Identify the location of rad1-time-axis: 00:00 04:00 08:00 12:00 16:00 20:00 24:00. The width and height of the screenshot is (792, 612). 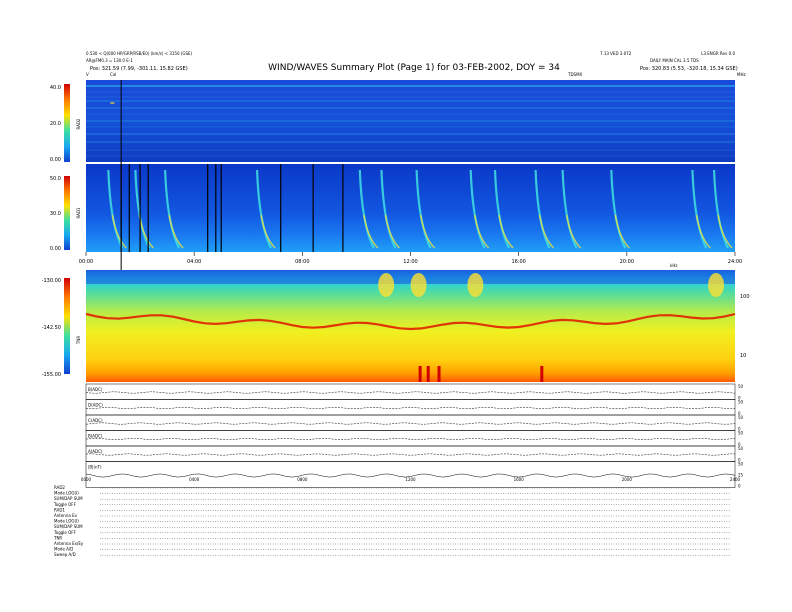
(410, 258).